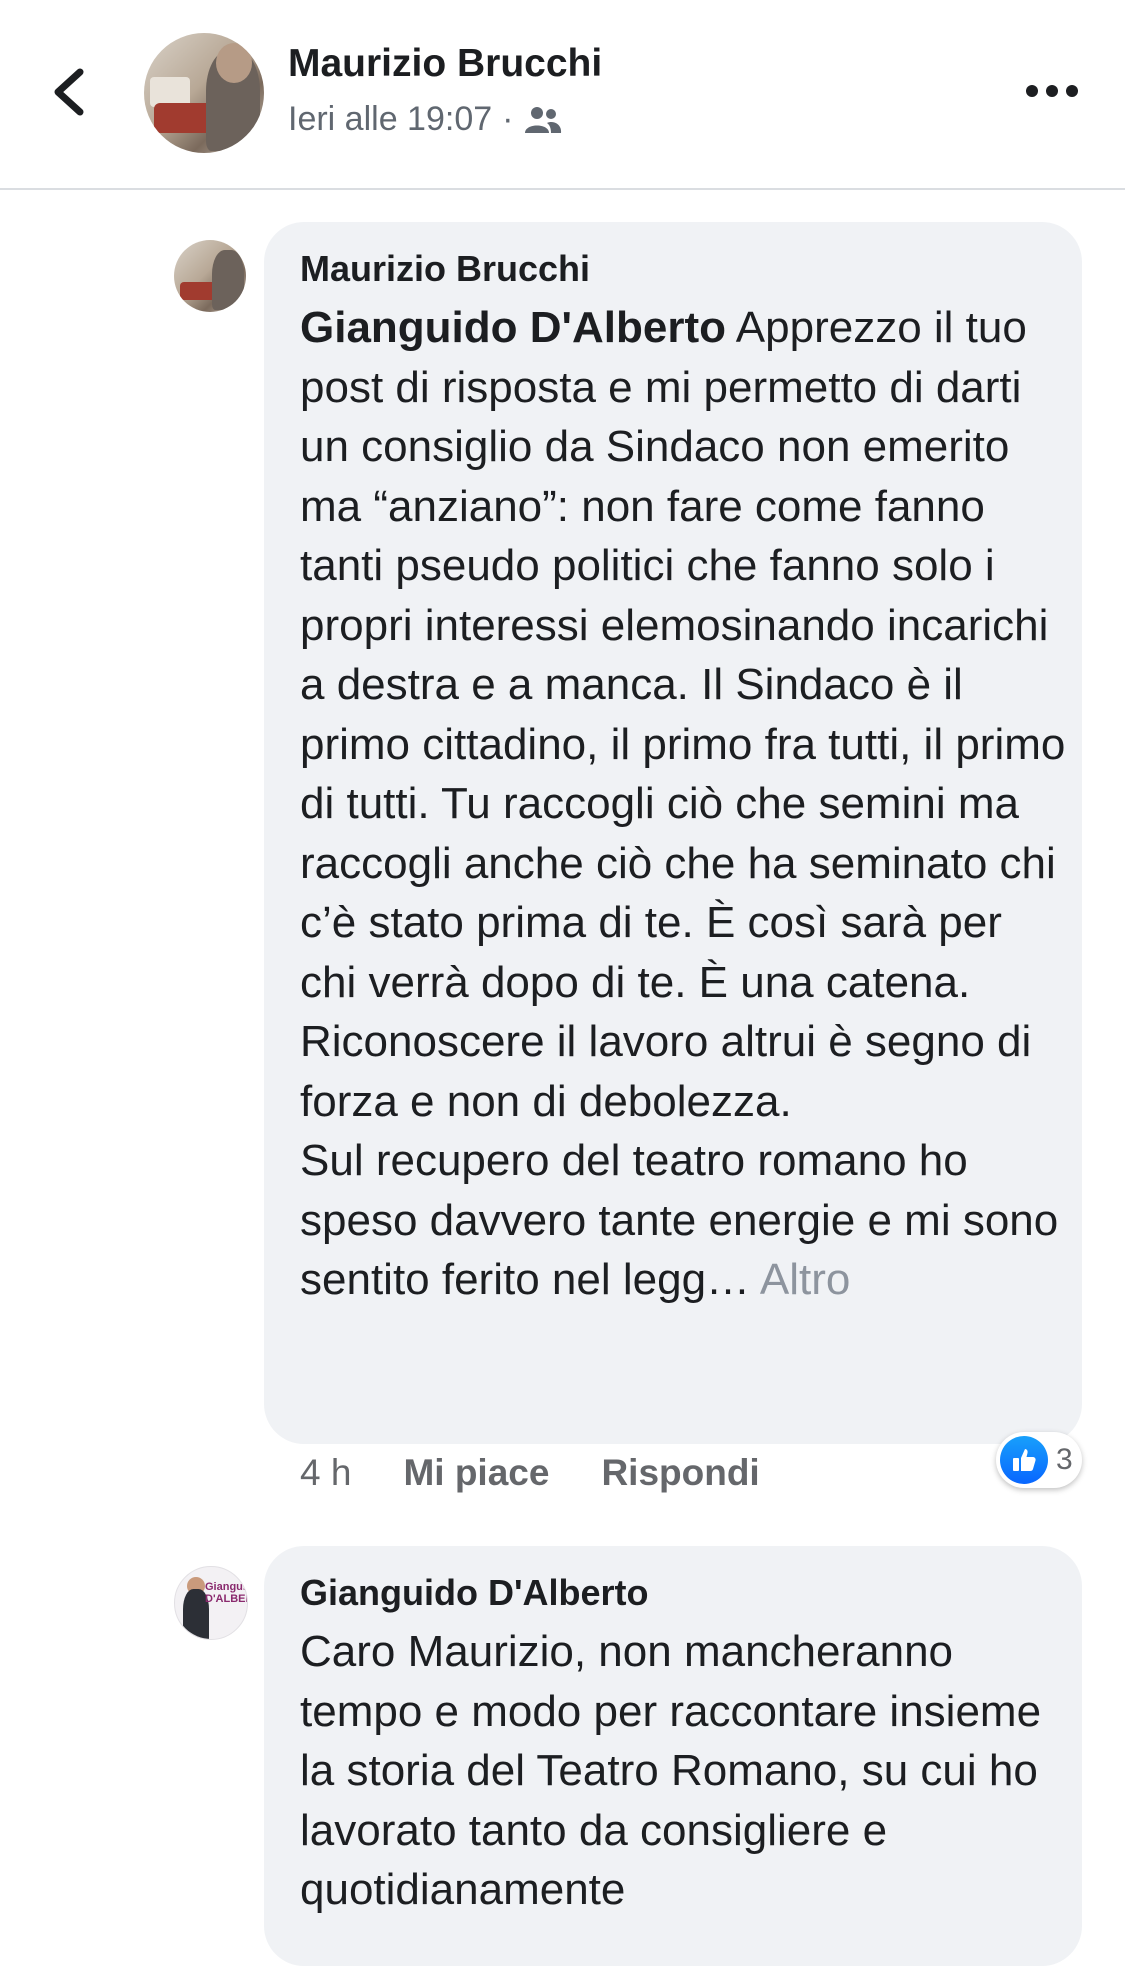 This screenshot has width=1125, height=1966. What do you see at coordinates (390, 119) in the screenshot?
I see `timestamp-text: Ieri alle 19:07` at bounding box center [390, 119].